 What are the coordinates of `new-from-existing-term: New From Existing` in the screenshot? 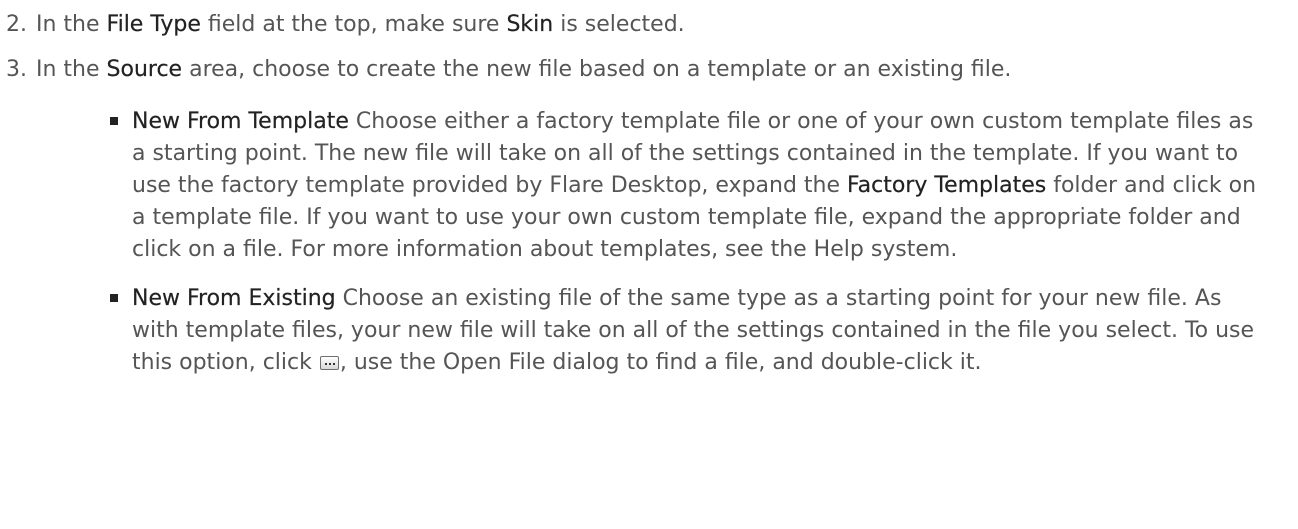 It's located at (234, 298).